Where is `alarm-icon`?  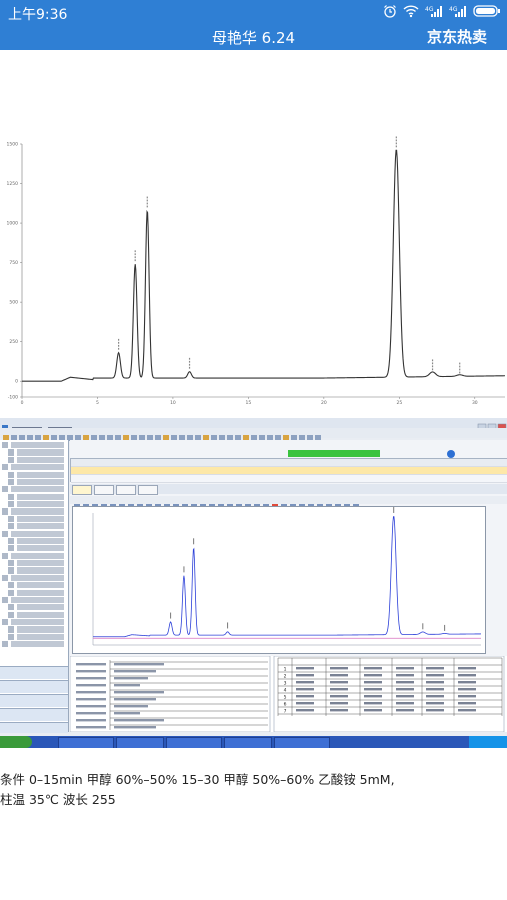 alarm-icon is located at coordinates (390, 12).